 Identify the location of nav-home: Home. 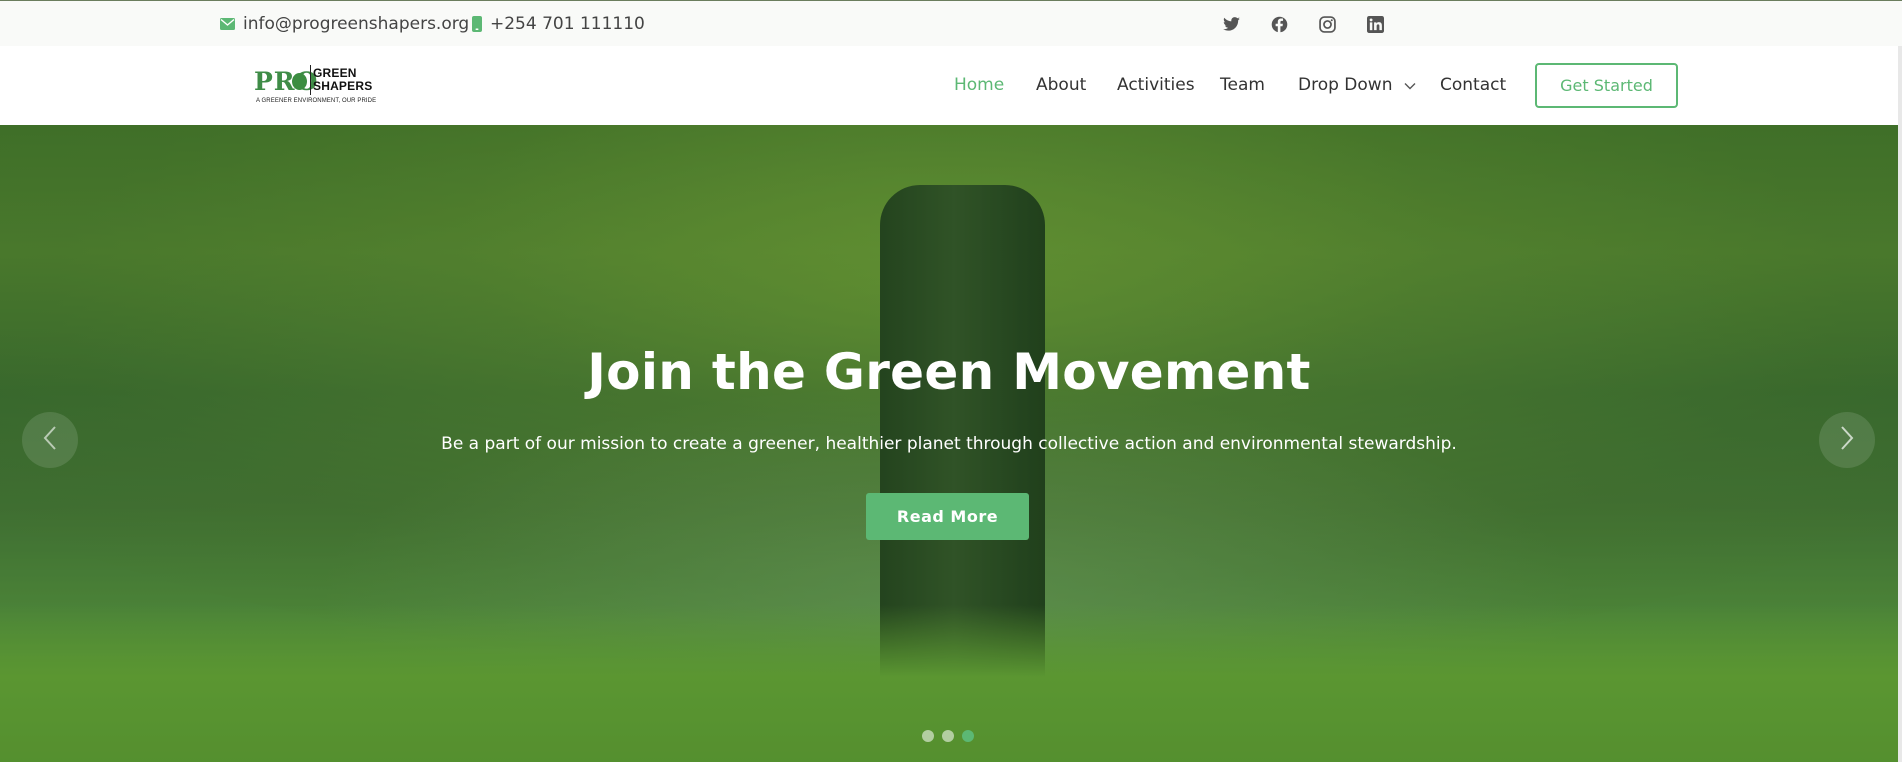
(979, 85).